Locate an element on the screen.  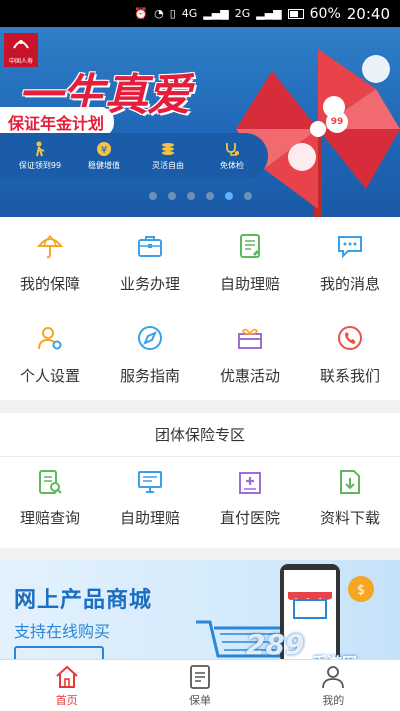
compass-icon is located at coordinates (150, 338).